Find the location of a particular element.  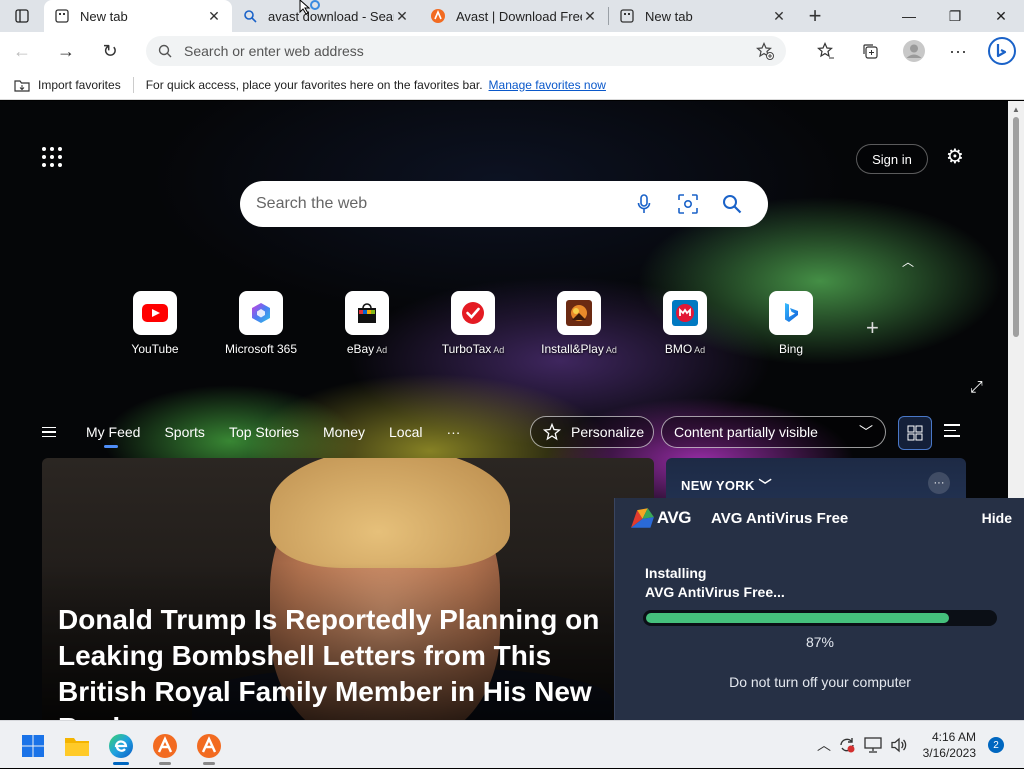

taskbar-clock: 4:16 AM 3/16/2023 is located at coordinates (948, 745).